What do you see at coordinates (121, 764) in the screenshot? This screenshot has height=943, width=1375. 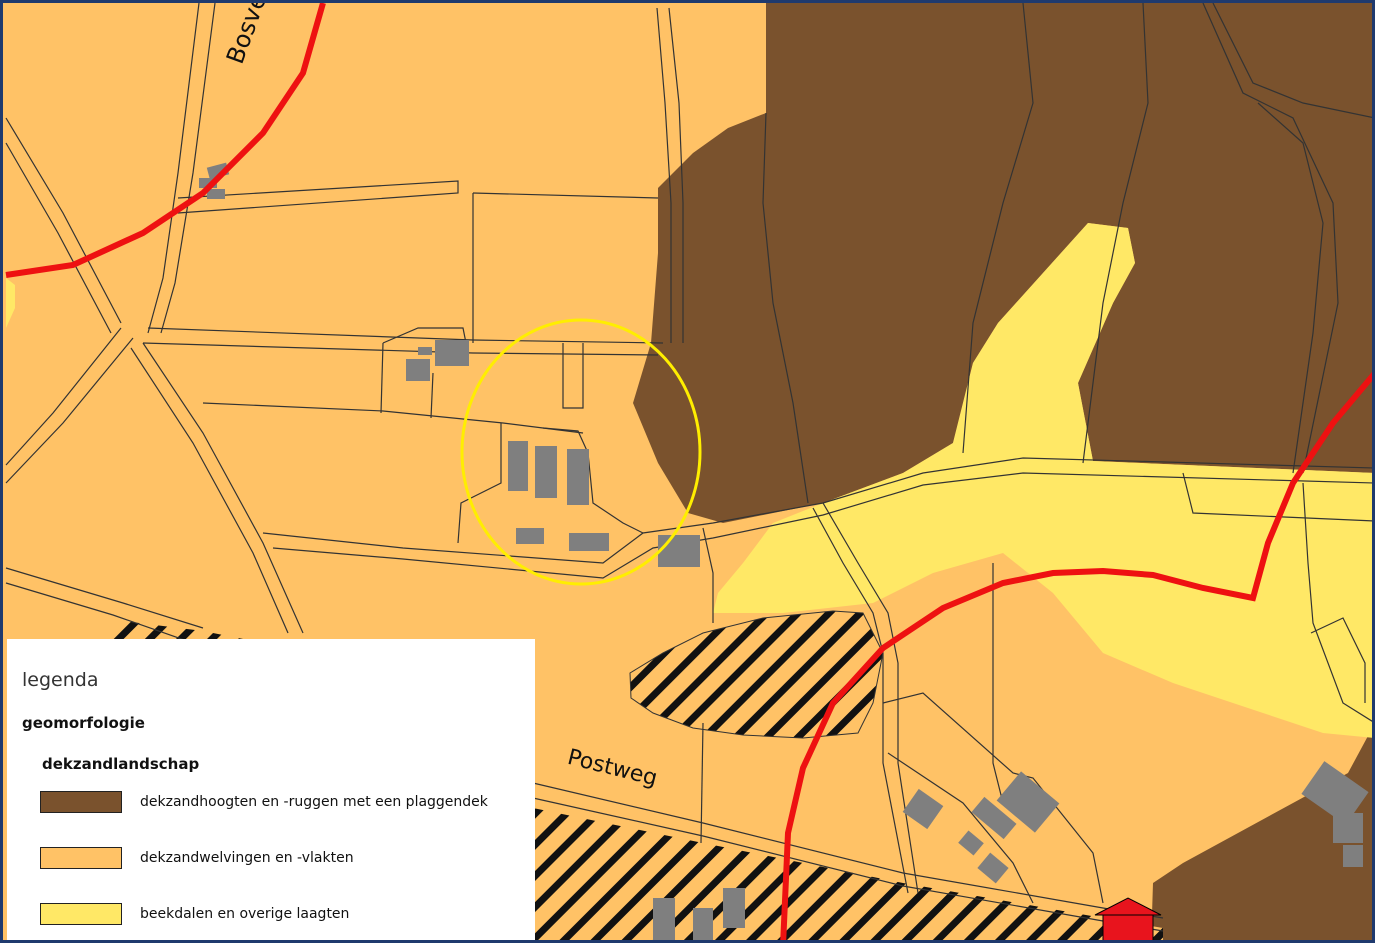 I see `legend-subsection-title: dekzandlandschap` at bounding box center [121, 764].